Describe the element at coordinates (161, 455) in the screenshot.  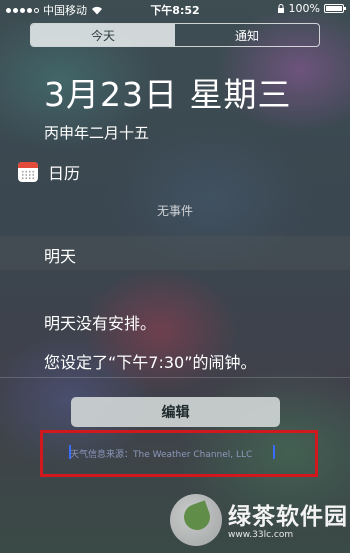
I see `weather-source-text: 天气信息来源：The Weather Channel, LLC` at that location.